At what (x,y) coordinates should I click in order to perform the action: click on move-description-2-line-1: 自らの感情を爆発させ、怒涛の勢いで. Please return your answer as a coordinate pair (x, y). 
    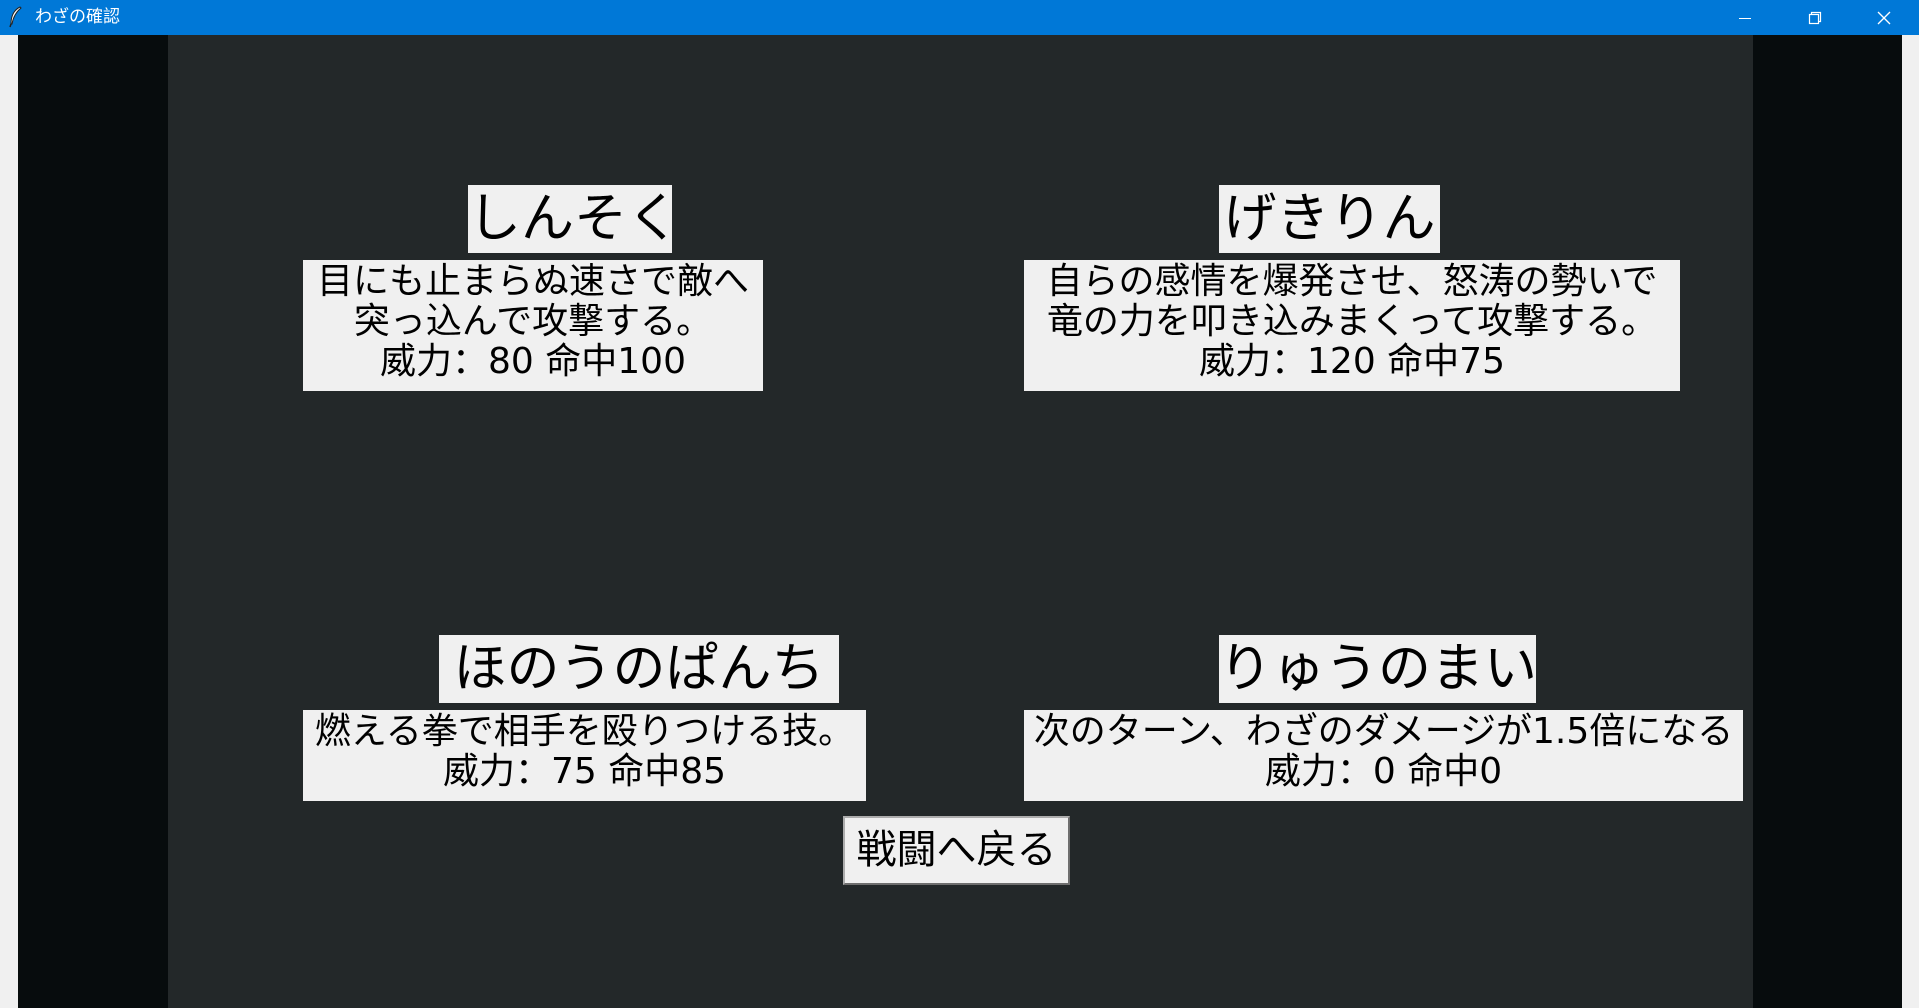
    Looking at the image, I should click on (1352, 281).